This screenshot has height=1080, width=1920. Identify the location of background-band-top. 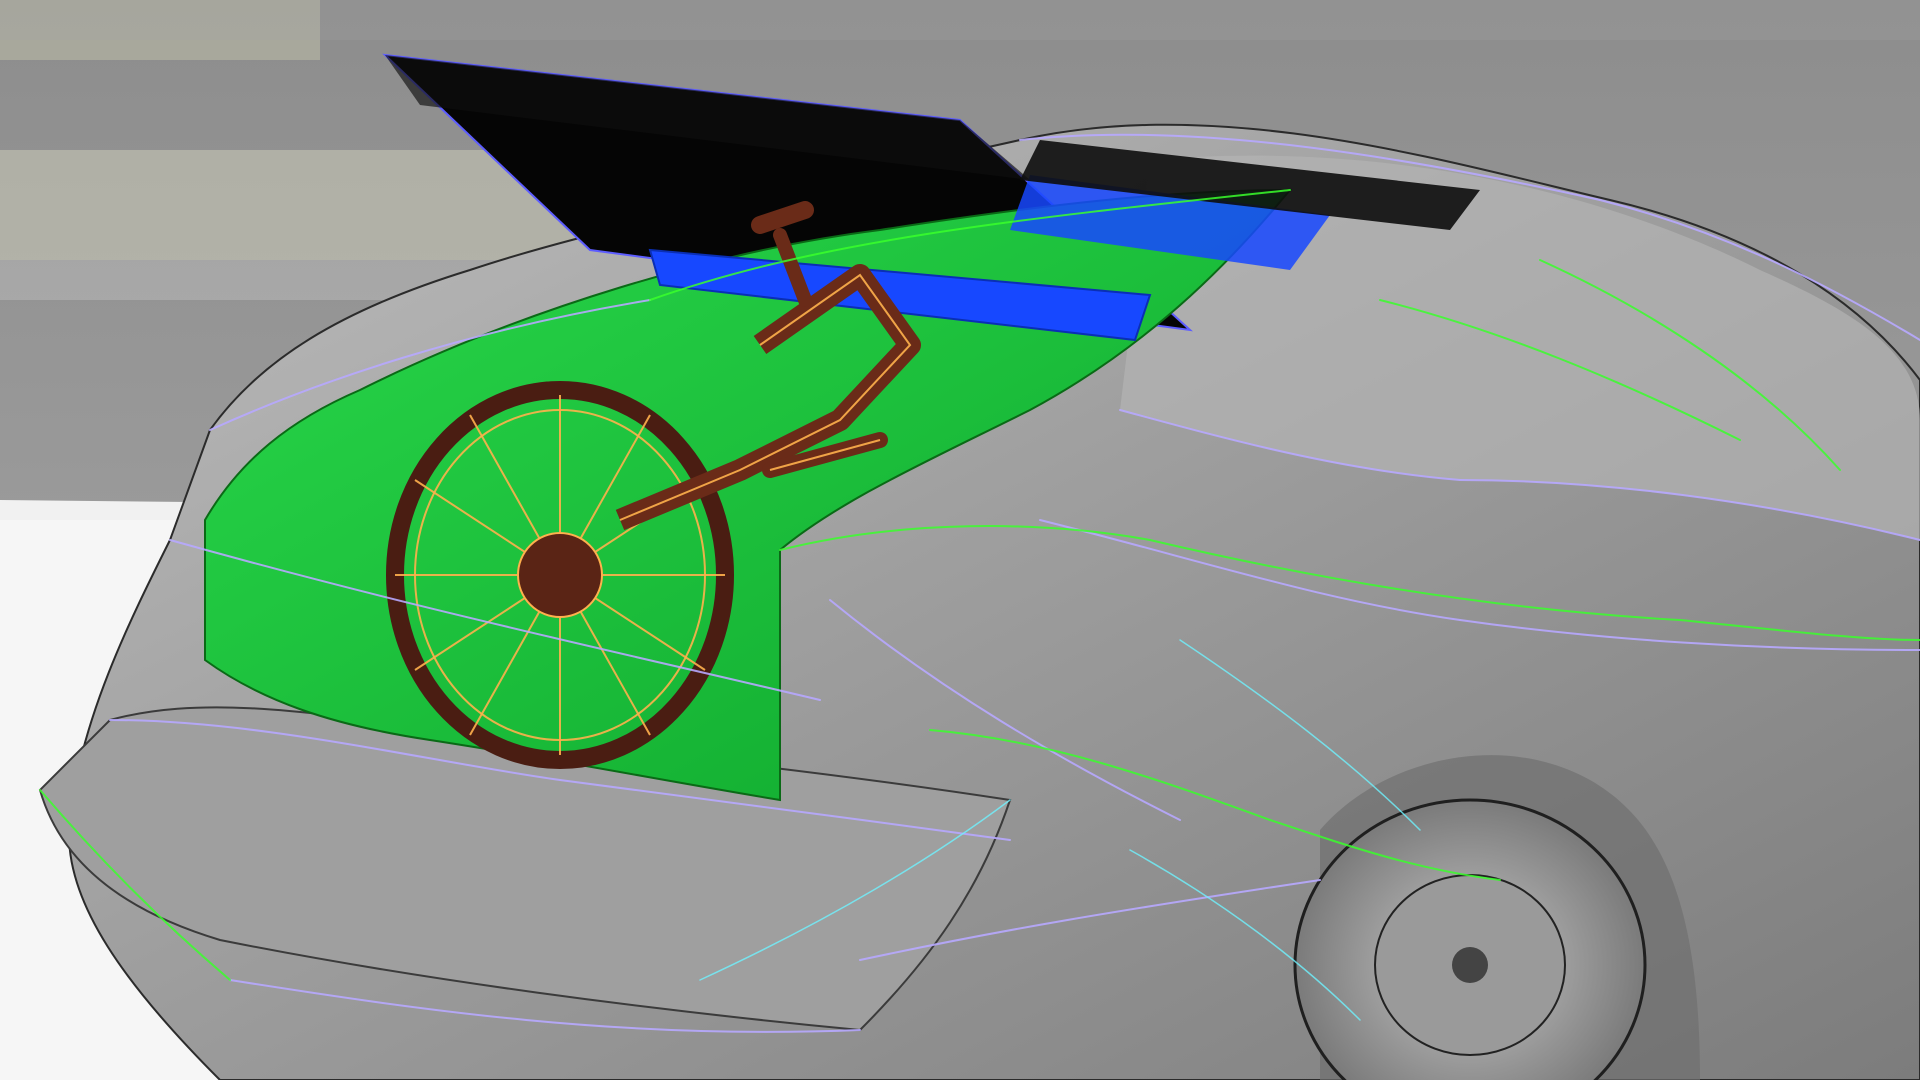
(960, 20).